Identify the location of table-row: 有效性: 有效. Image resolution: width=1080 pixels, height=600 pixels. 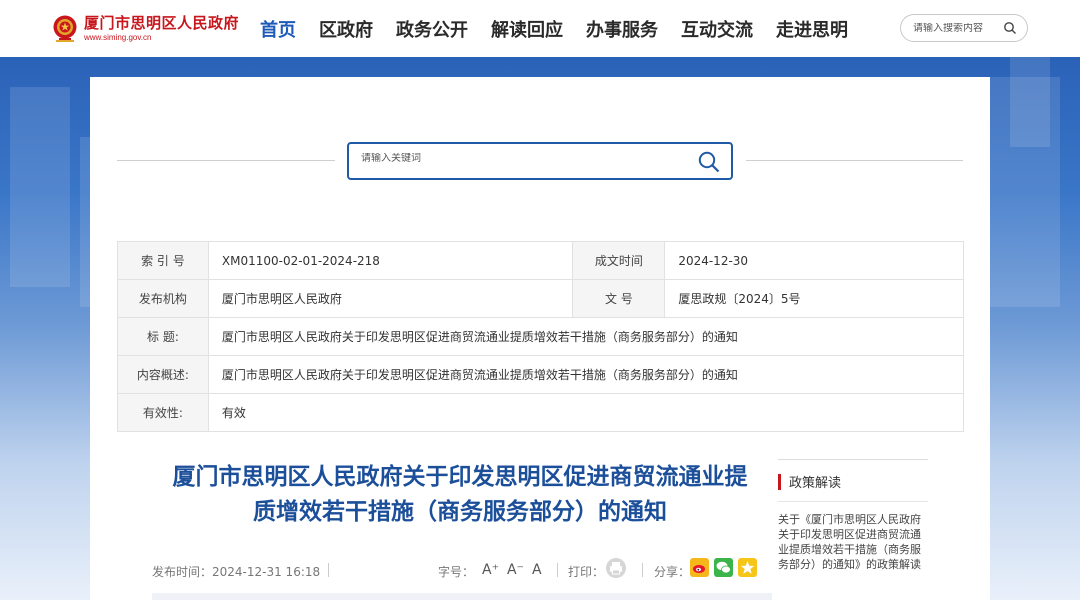
(541, 412).